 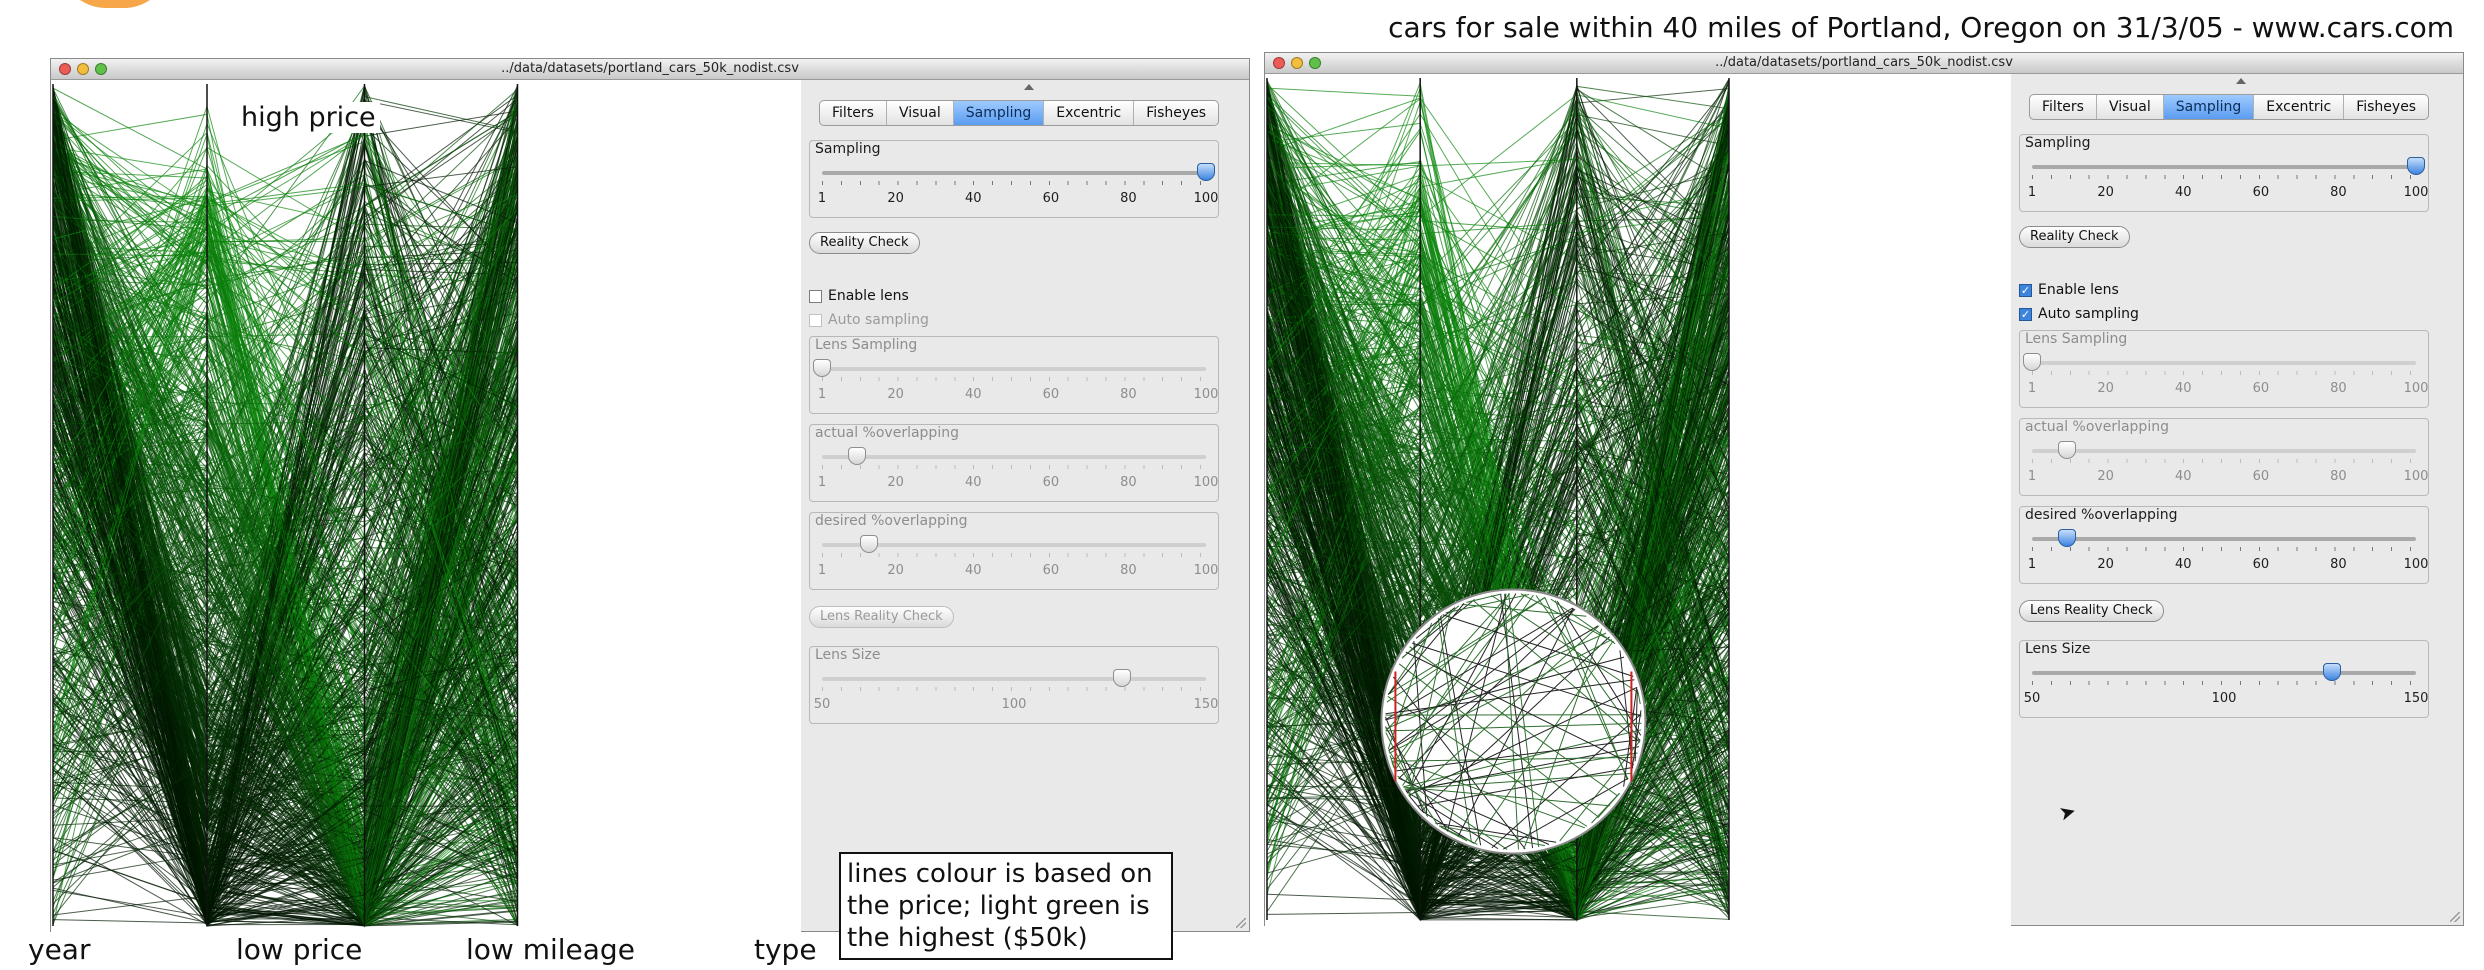 I want to click on axis-label-low-price: low price, so click(x=299, y=949).